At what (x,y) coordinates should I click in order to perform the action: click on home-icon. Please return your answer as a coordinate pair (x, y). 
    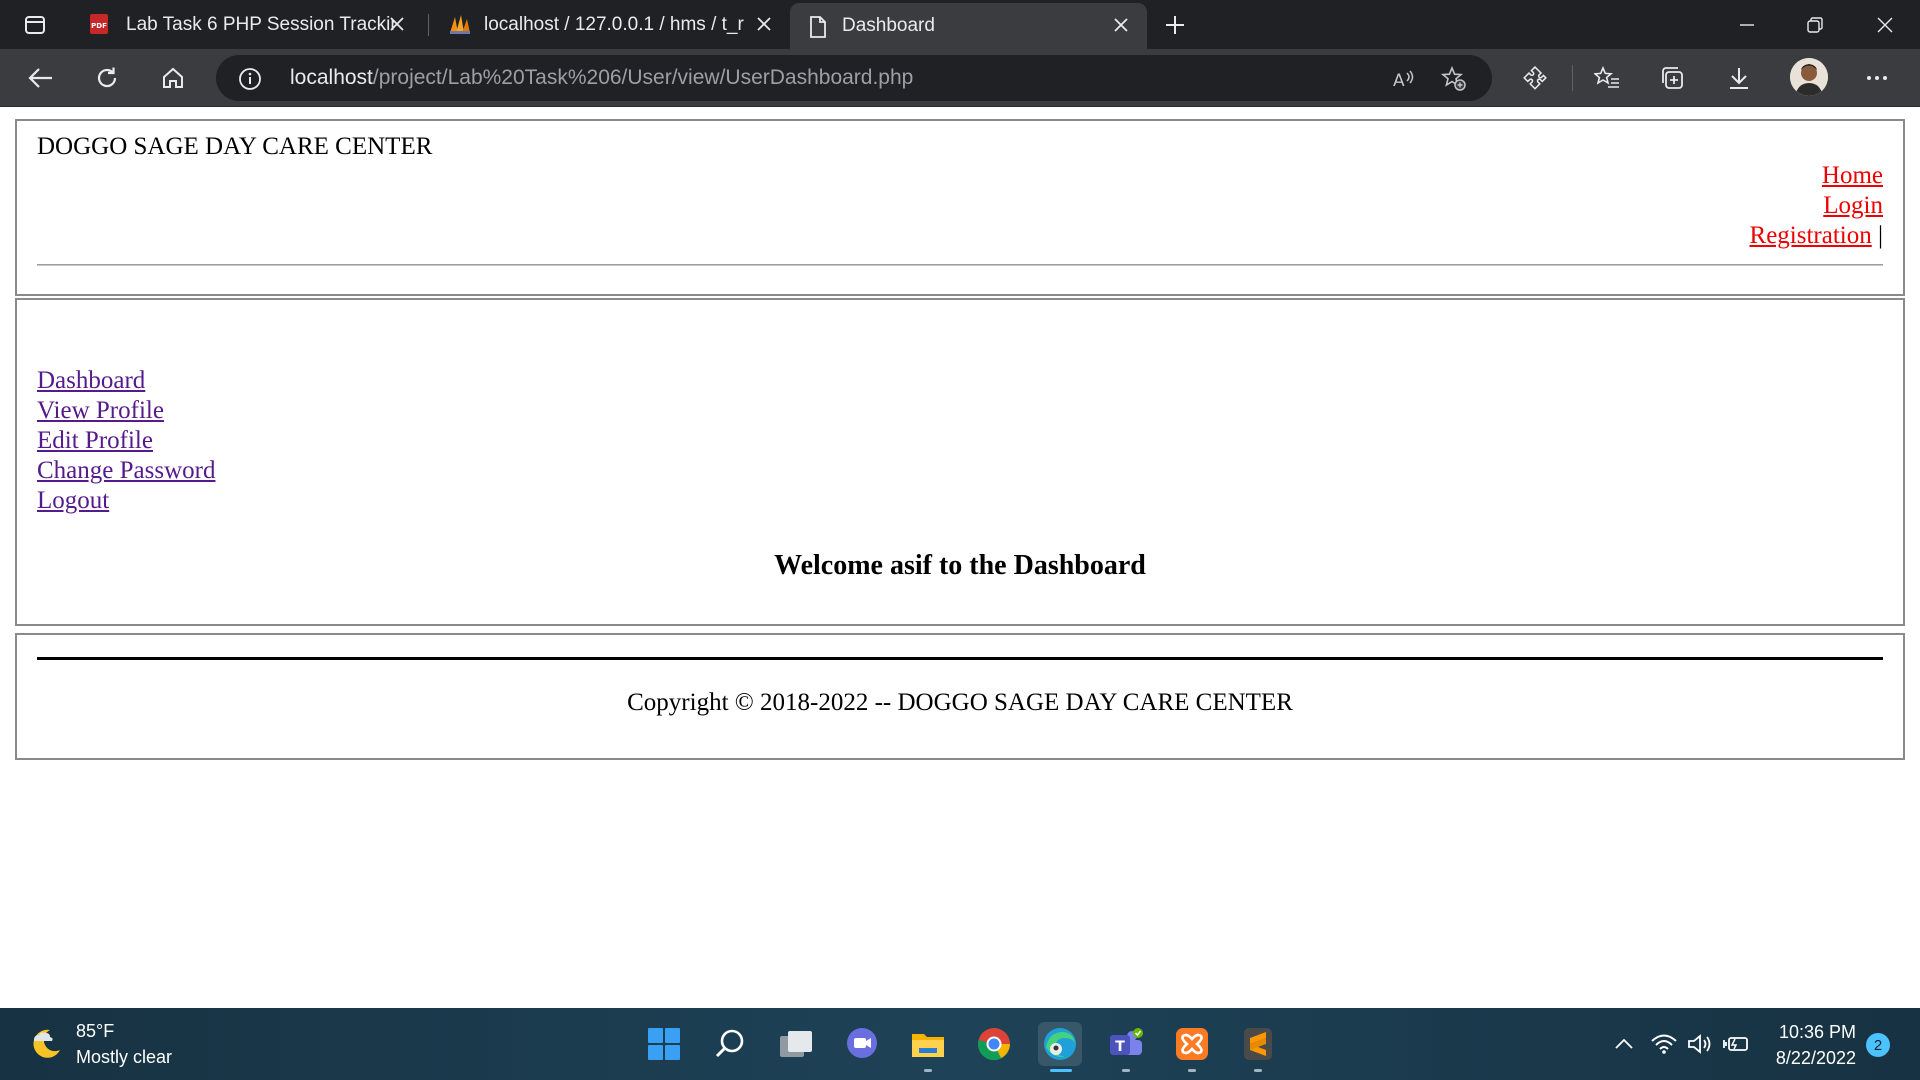
    Looking at the image, I should click on (173, 77).